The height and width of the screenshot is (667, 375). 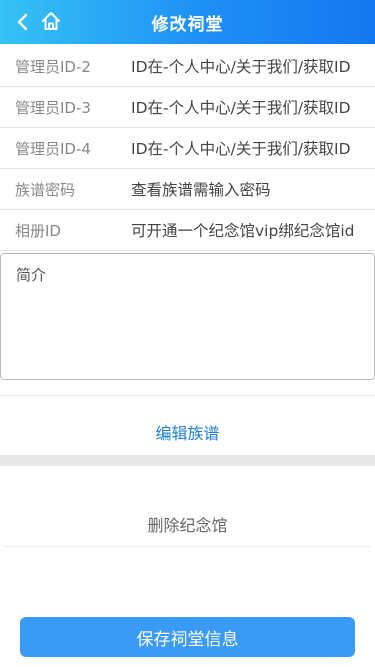 I want to click on field-label: 管理员ID-3, so click(x=53, y=107).